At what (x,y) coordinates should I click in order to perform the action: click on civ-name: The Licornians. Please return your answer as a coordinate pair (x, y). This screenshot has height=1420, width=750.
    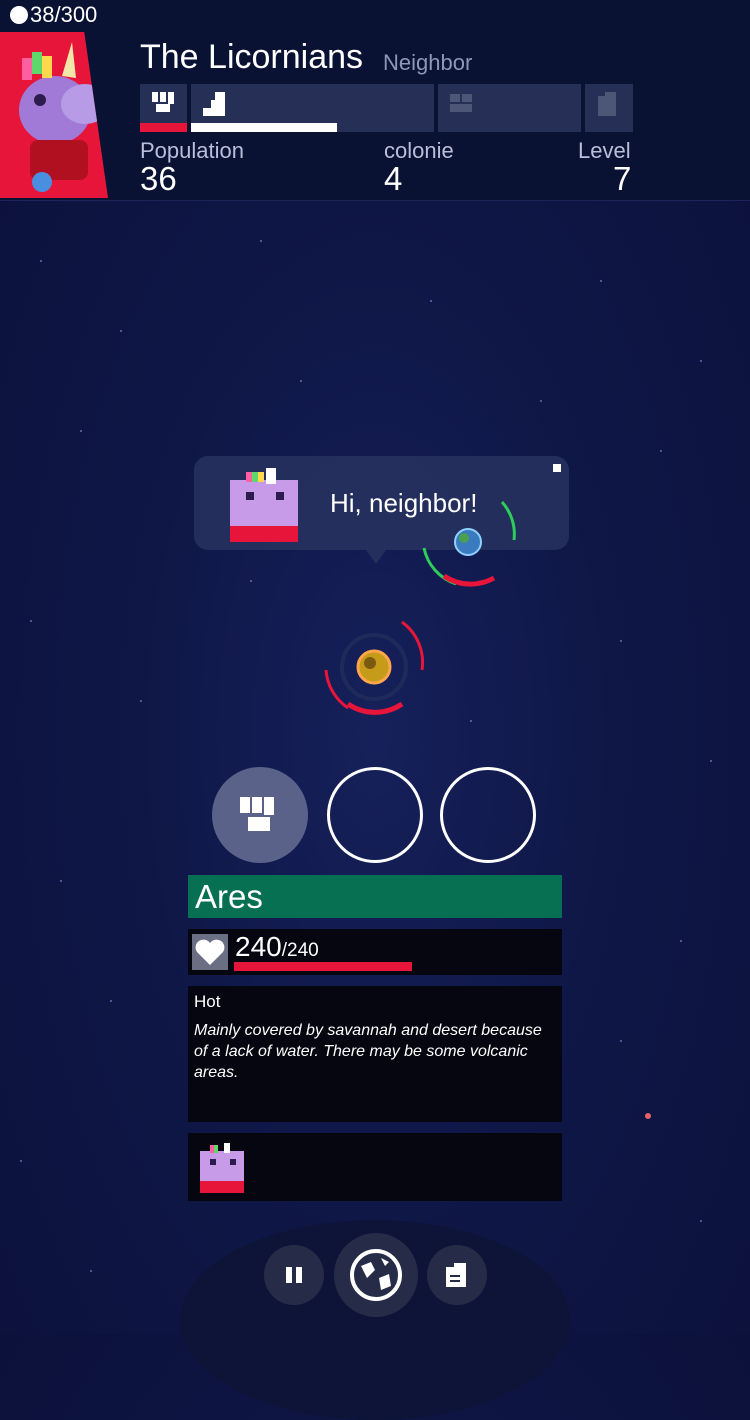
    Looking at the image, I should click on (252, 57).